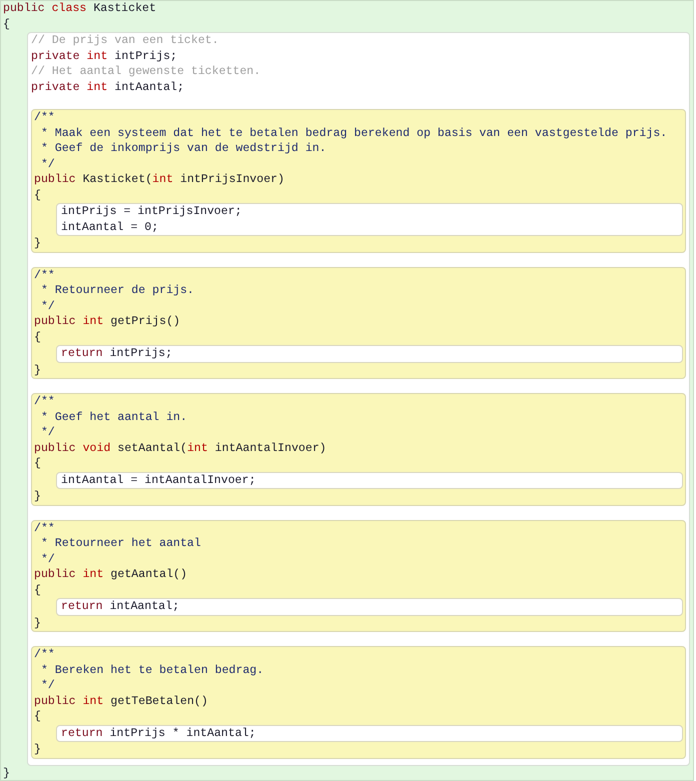  I want to click on code-line: return intPrijs;, so click(117, 354).